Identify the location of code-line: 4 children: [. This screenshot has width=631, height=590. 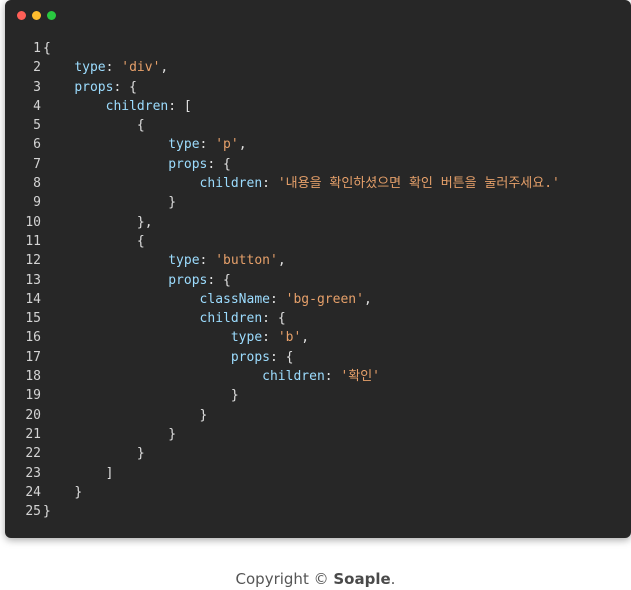
(318, 106).